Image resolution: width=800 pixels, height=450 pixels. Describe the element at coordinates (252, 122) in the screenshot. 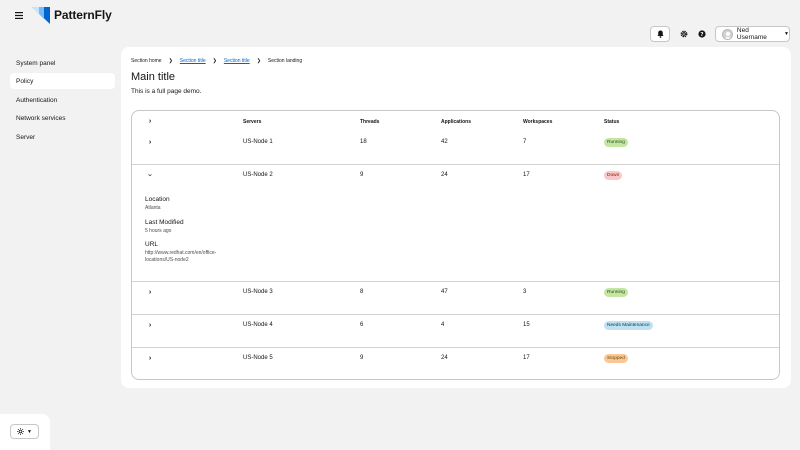

I see `column-header-servers: Servers` at that location.